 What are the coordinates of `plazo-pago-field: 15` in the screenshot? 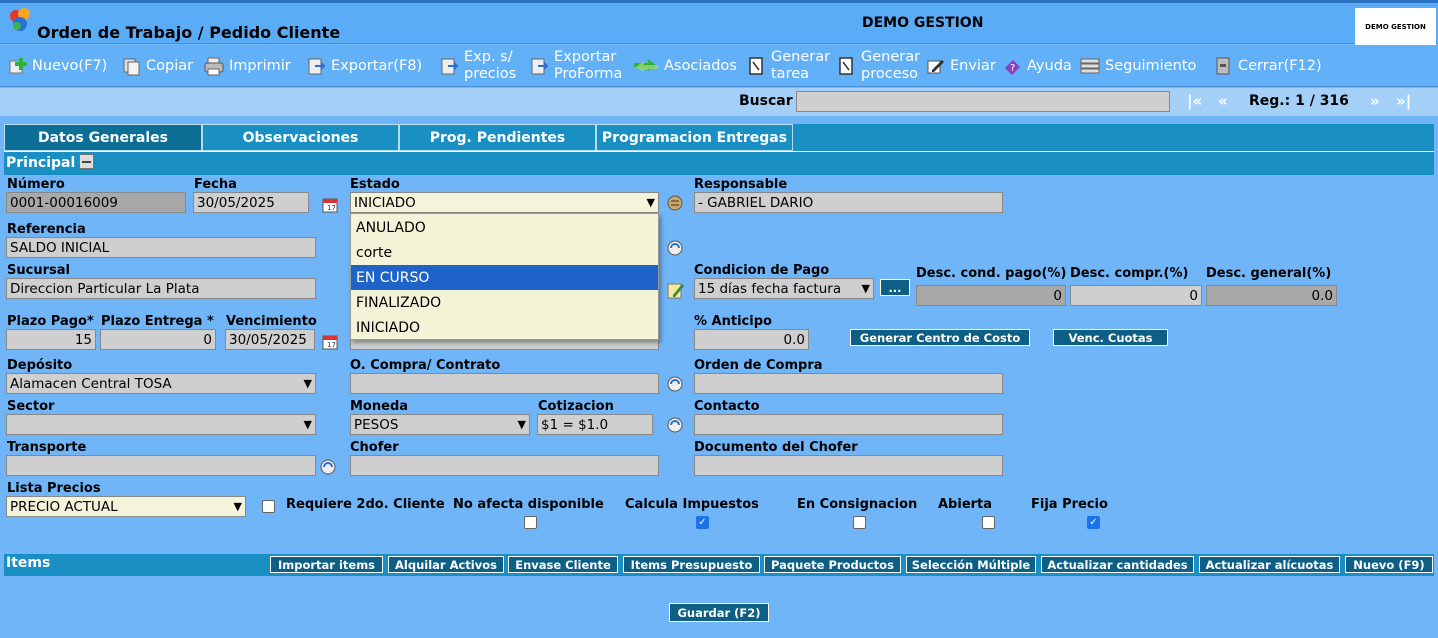 It's located at (51, 339).